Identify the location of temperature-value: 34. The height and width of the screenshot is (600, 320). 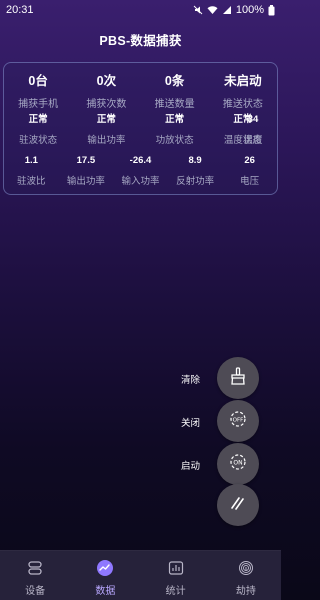
(253, 119).